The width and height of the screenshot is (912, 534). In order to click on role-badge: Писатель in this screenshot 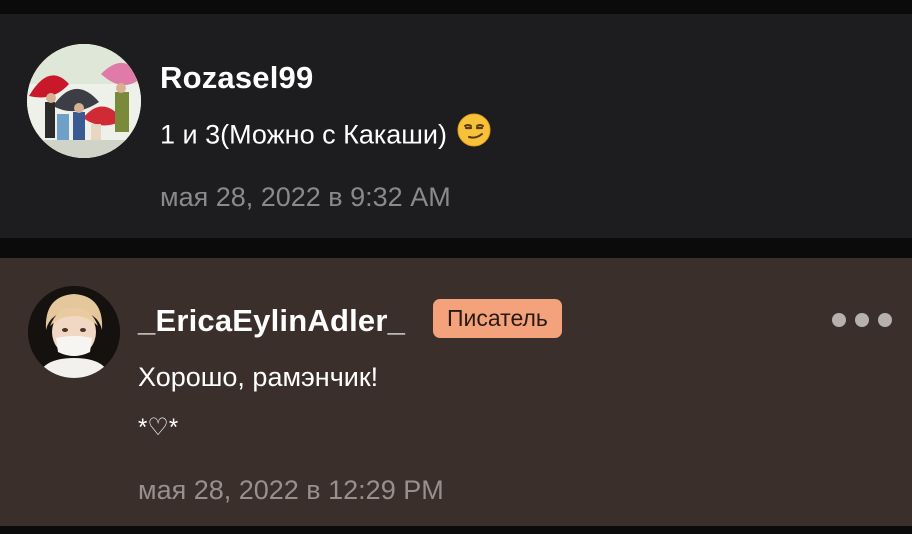, I will do `click(497, 318)`.